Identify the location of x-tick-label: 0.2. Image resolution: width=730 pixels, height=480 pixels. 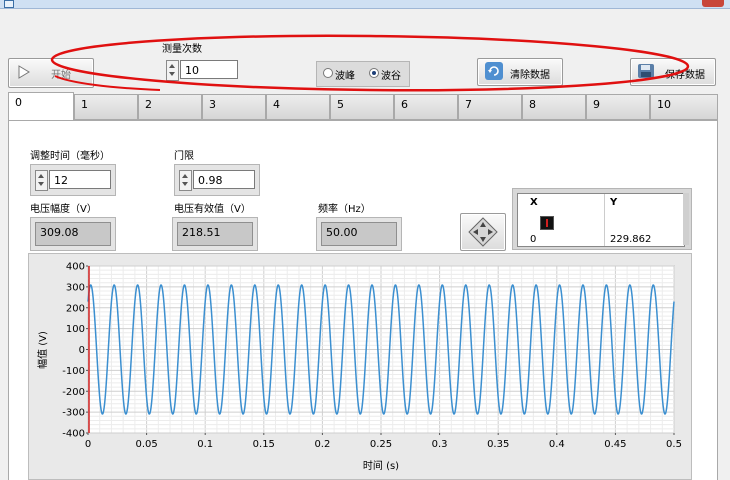
(322, 444).